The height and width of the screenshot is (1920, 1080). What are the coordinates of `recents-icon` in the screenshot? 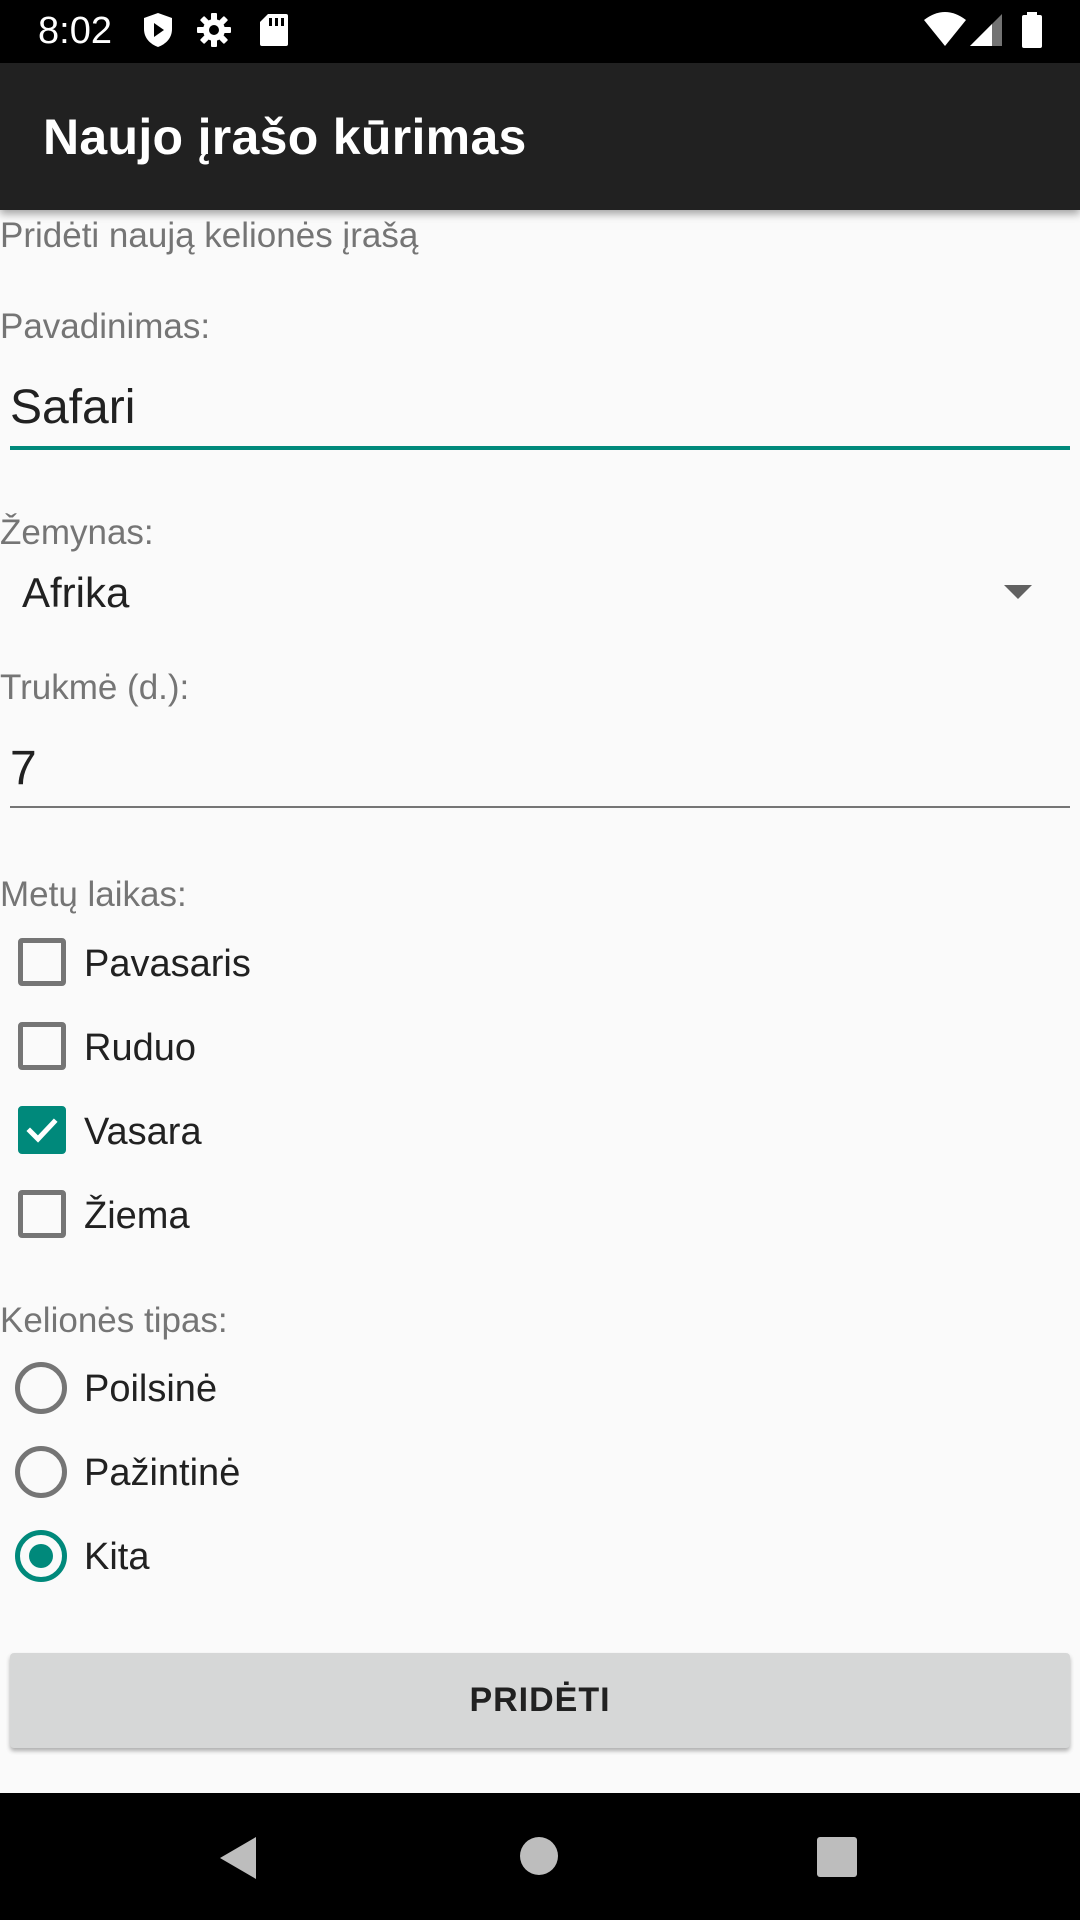 It's located at (837, 1857).